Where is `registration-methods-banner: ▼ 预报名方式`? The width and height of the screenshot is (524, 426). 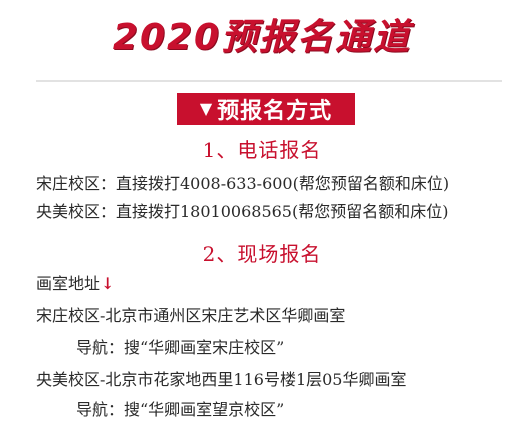 registration-methods-banner: ▼ 预报名方式 is located at coordinates (266, 109).